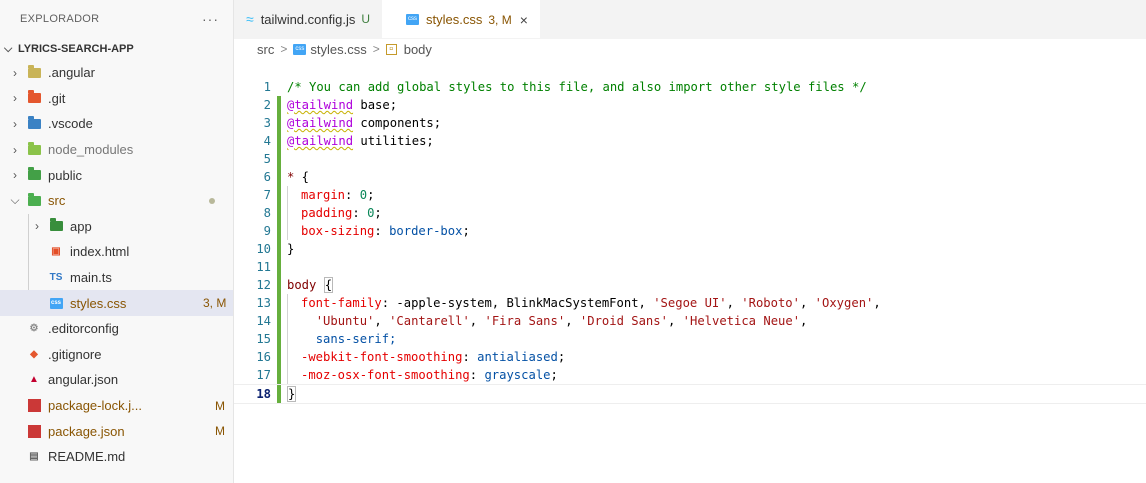 This screenshot has width=1146, height=483. What do you see at coordinates (116, 99) in the screenshot?
I see `tree-item-git: › .git` at bounding box center [116, 99].